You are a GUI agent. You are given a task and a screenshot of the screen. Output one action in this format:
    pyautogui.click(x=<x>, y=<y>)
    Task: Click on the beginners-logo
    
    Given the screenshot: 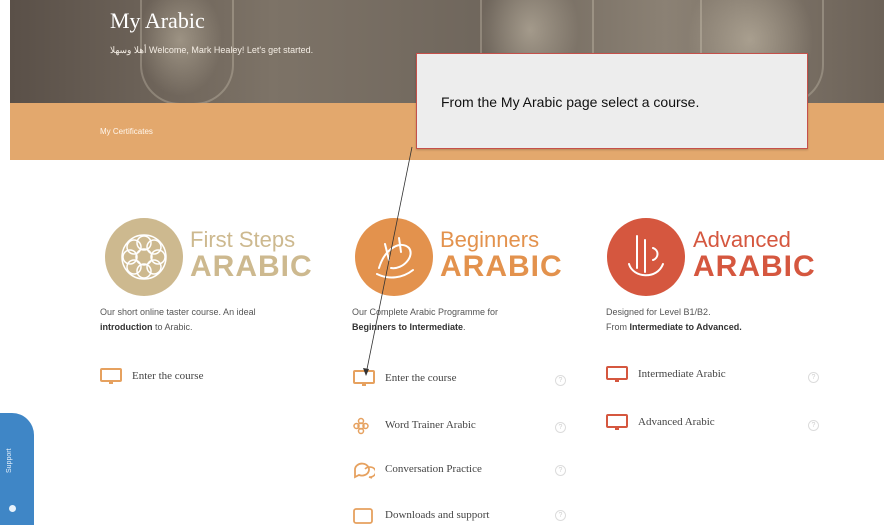 What is the action you would take?
    pyautogui.click(x=394, y=257)
    